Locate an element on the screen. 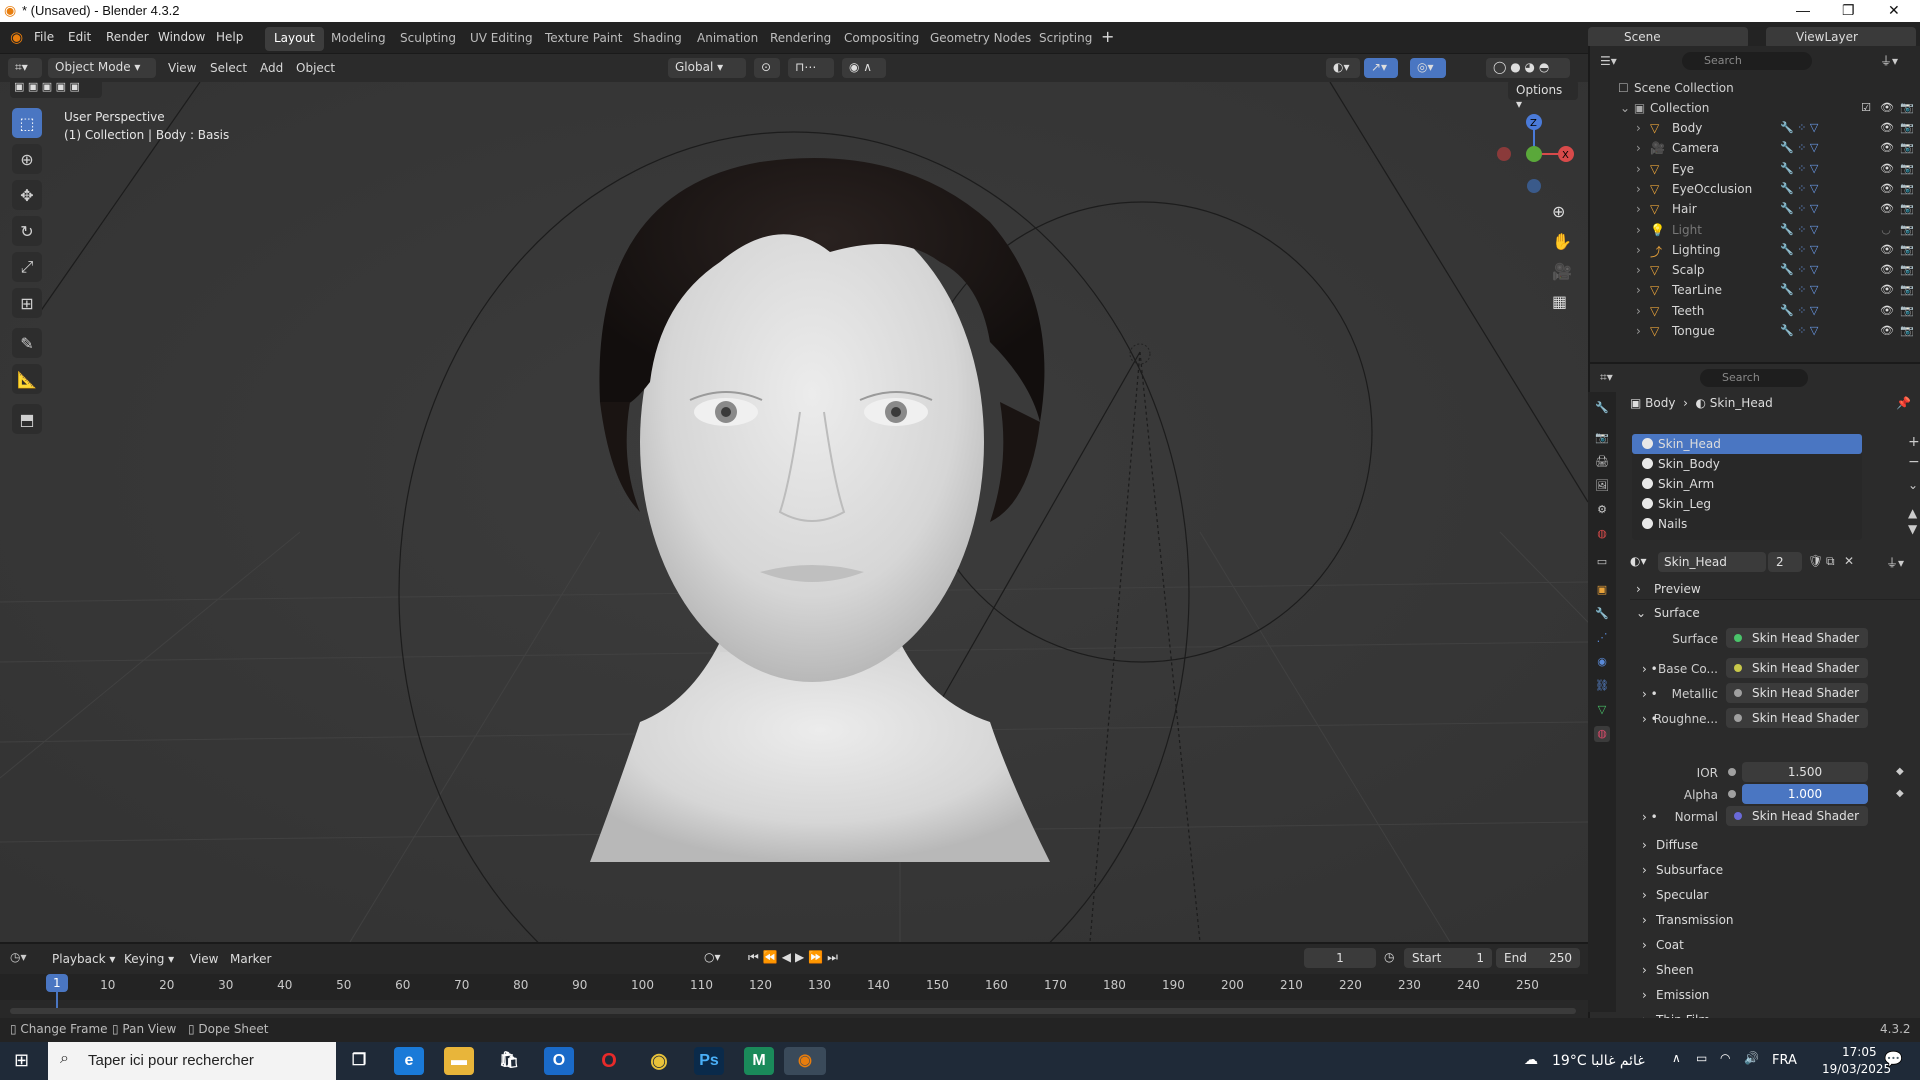 The width and height of the screenshot is (1920, 1080). preview-range-icon: ◷ is located at coordinates (1389, 957).